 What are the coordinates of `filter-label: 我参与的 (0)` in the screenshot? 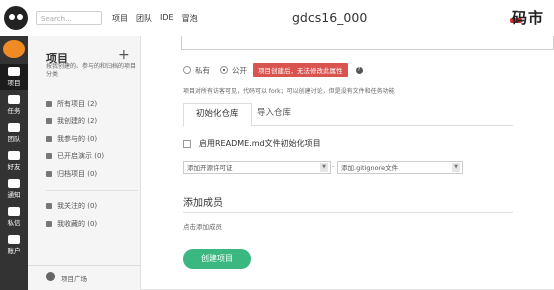 It's located at (77, 138).